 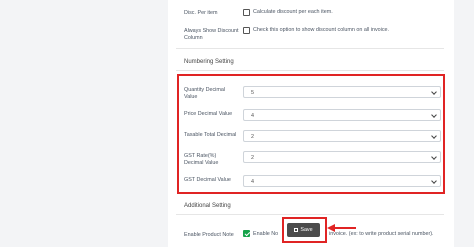 What do you see at coordinates (210, 135) in the screenshot?
I see `taxable-total-decimal-label: Taxable Total Decimal` at bounding box center [210, 135].